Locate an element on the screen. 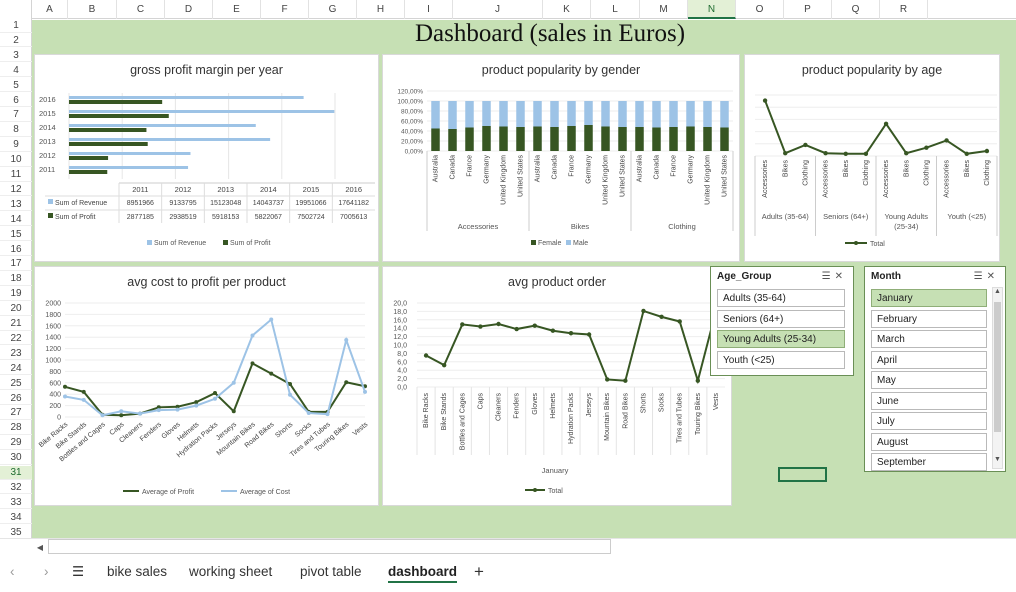  row-header-13: 13 is located at coordinates (16, 205).